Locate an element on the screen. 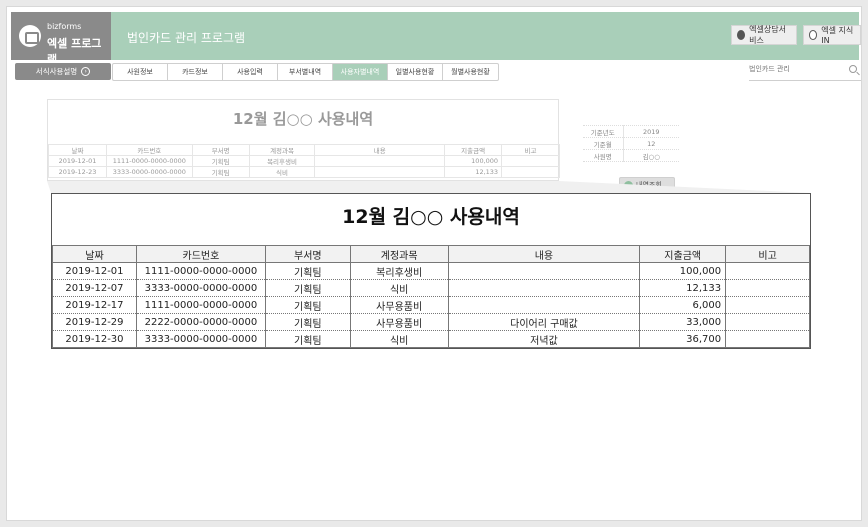 Image resolution: width=868 pixels, height=527 pixels. table-cell: 2019-12-23 is located at coordinates (77, 172).